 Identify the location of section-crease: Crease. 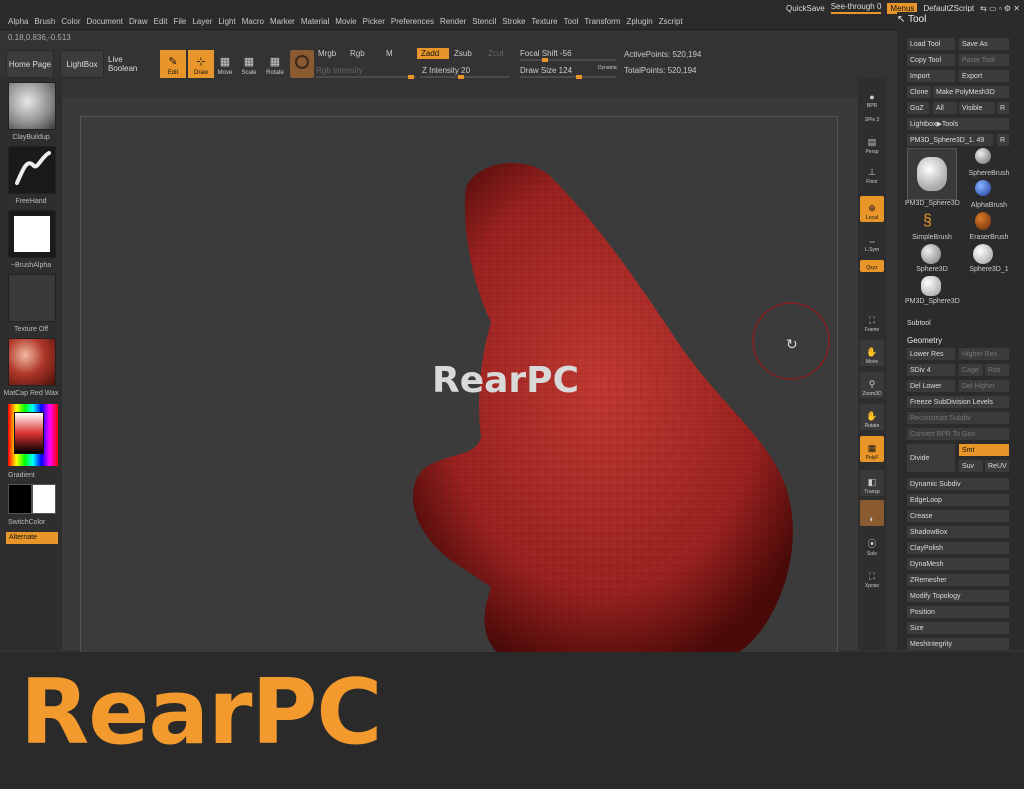
(958, 516).